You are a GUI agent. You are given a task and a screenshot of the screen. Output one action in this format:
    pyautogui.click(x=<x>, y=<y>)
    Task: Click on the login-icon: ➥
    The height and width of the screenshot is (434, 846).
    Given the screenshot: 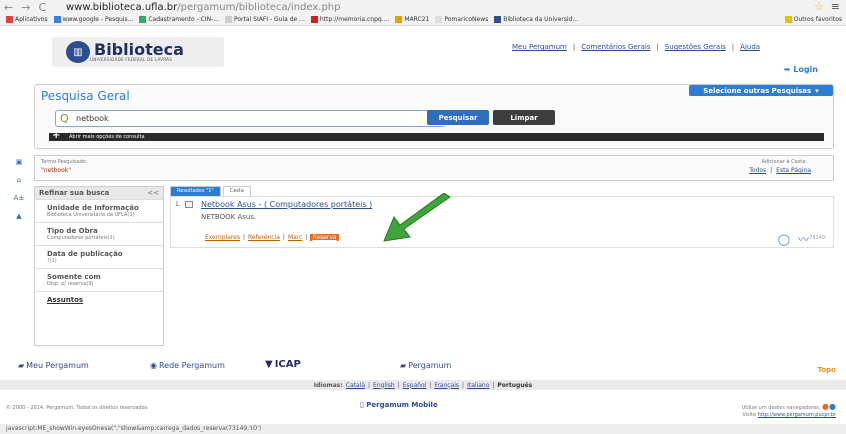 What is the action you would take?
    pyautogui.click(x=787, y=69)
    